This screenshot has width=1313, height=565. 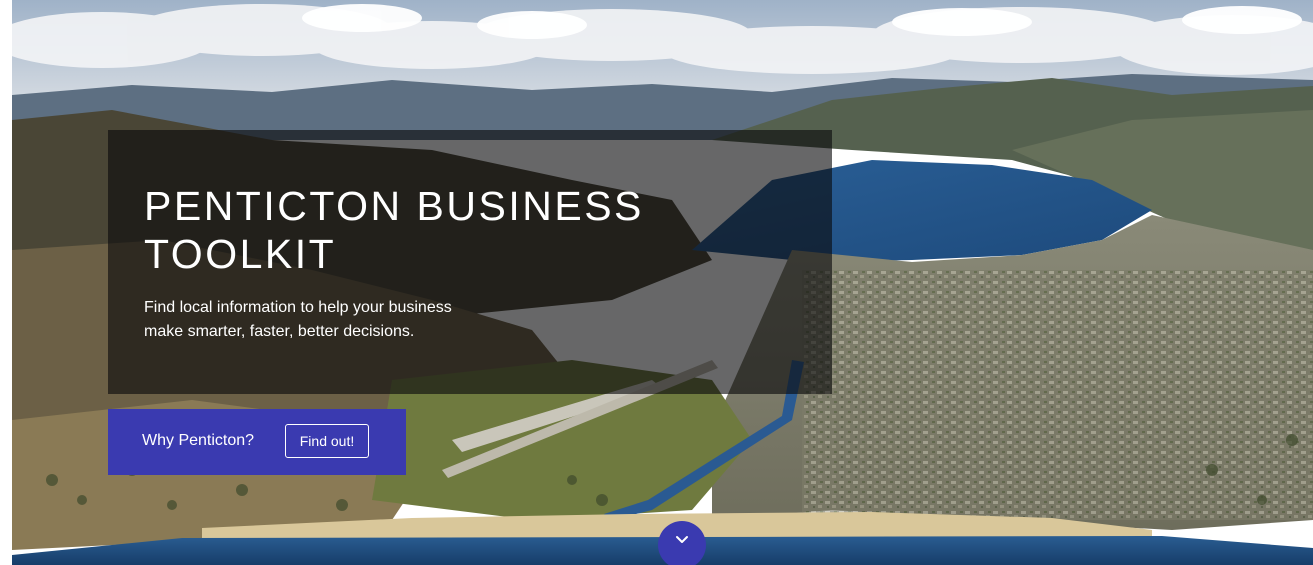 I want to click on find-out-button: Find out!, so click(x=327, y=441).